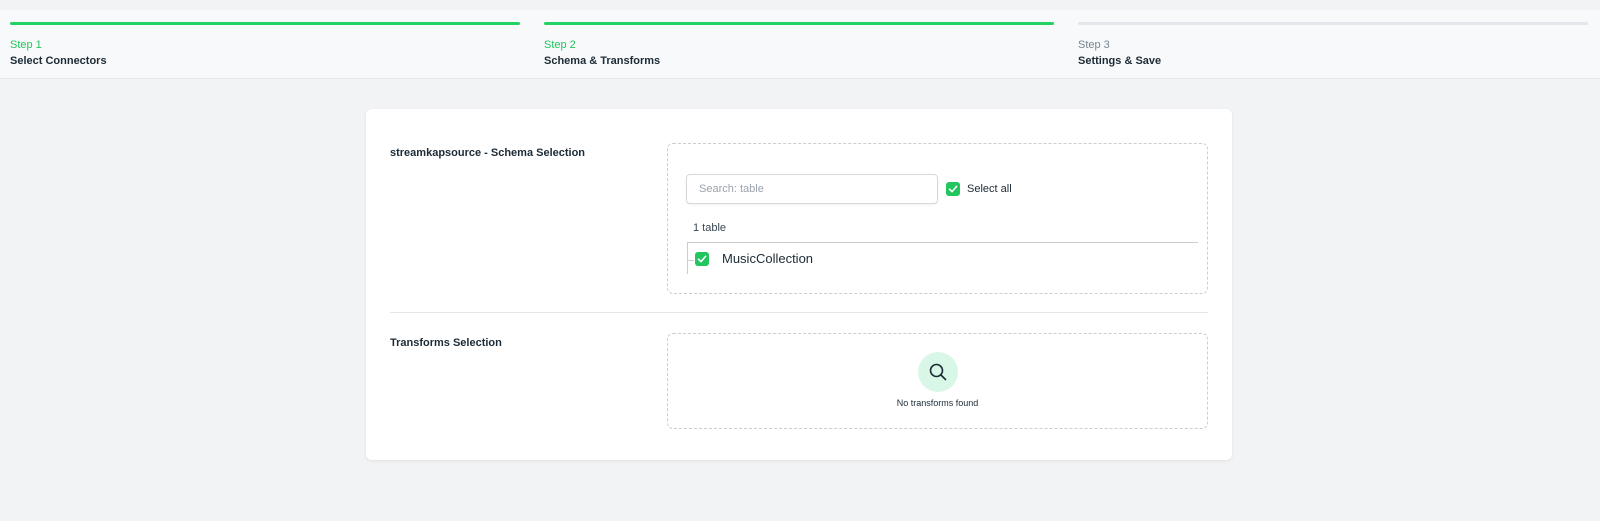 Image resolution: width=1600 pixels, height=521 pixels. What do you see at coordinates (799, 23) in the screenshot?
I see `step-2-progress-bar` at bounding box center [799, 23].